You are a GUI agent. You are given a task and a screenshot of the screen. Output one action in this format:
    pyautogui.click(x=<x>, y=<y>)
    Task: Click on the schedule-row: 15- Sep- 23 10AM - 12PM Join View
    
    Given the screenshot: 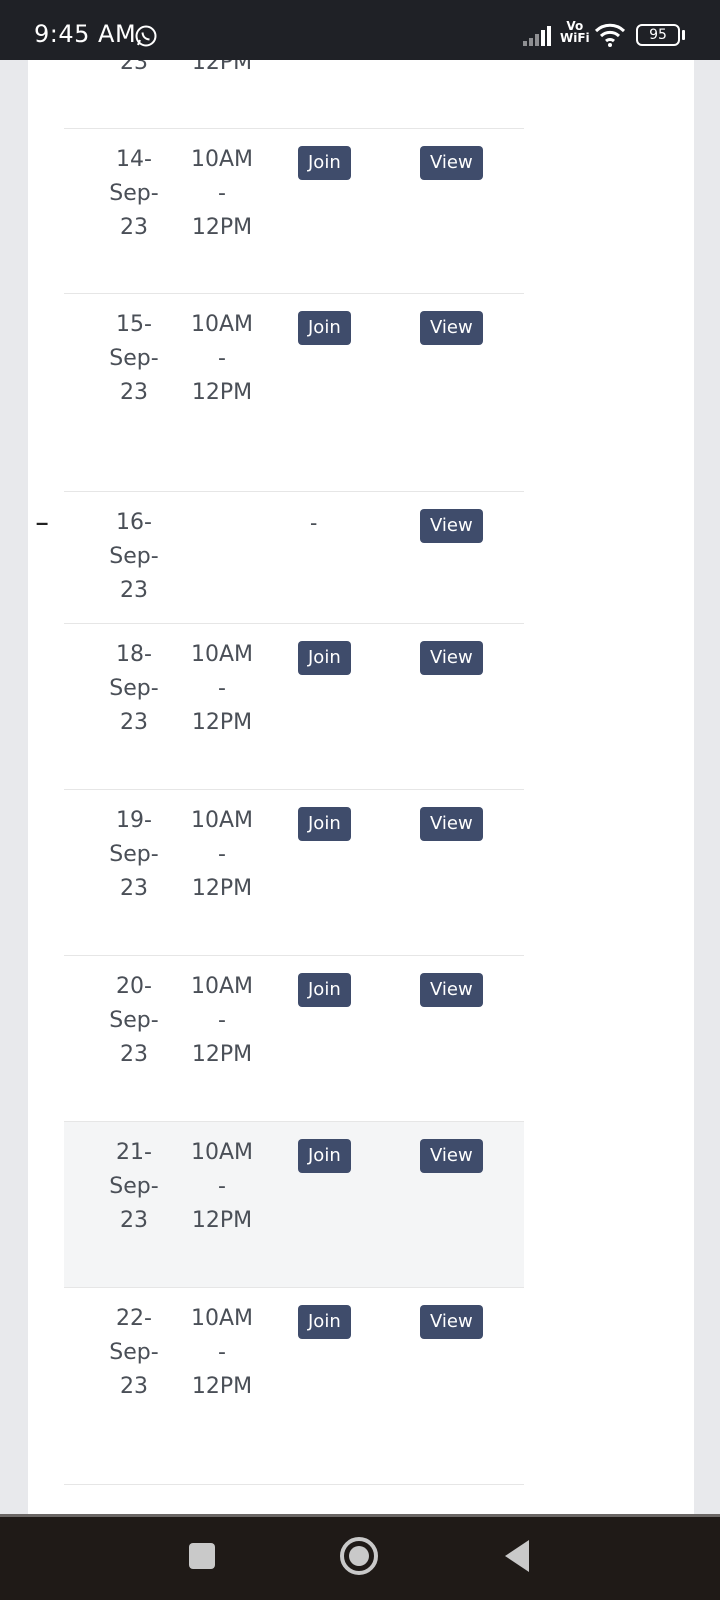 What is the action you would take?
    pyautogui.click(x=294, y=392)
    